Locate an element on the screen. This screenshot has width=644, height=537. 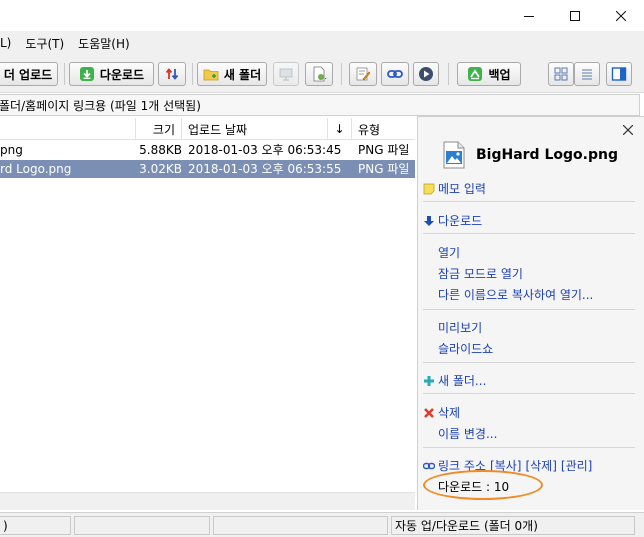
present-button is located at coordinates (286, 74).